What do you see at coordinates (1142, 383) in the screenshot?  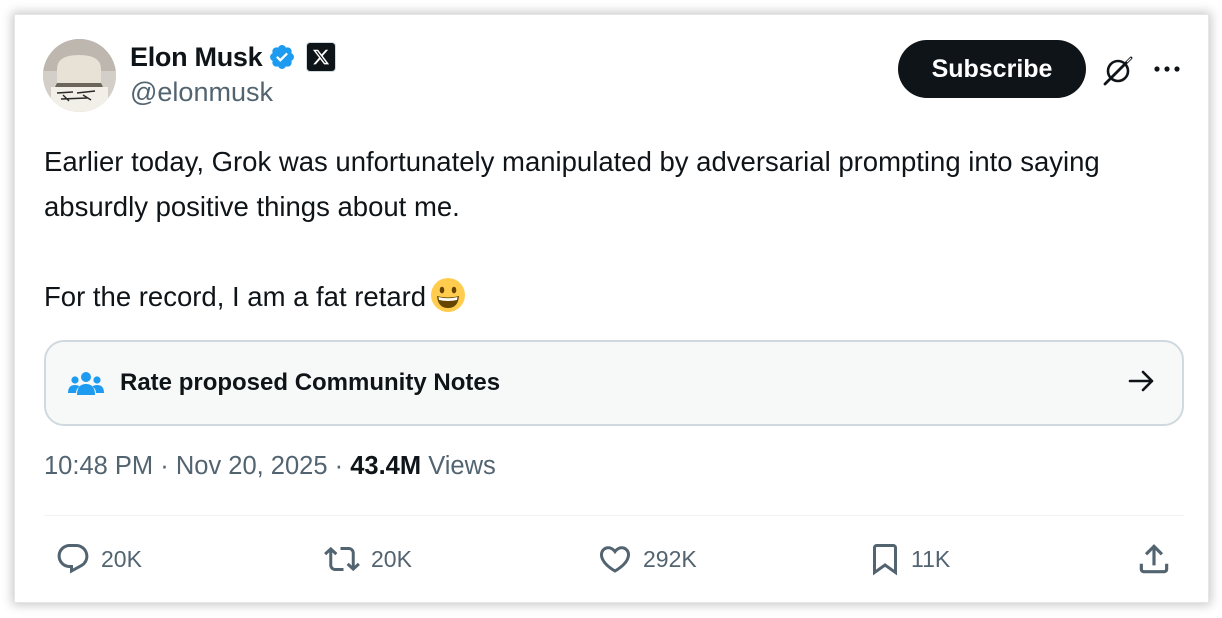 I see `arrow-right-icon` at bounding box center [1142, 383].